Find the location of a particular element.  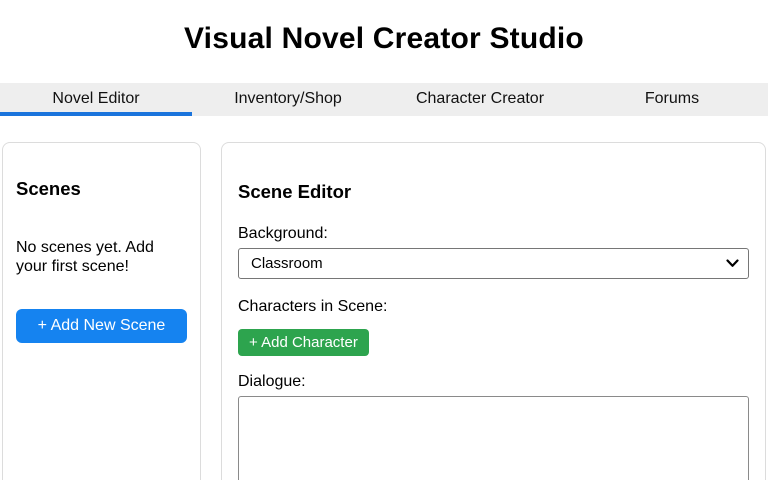

background-label: Background: is located at coordinates (283, 233).